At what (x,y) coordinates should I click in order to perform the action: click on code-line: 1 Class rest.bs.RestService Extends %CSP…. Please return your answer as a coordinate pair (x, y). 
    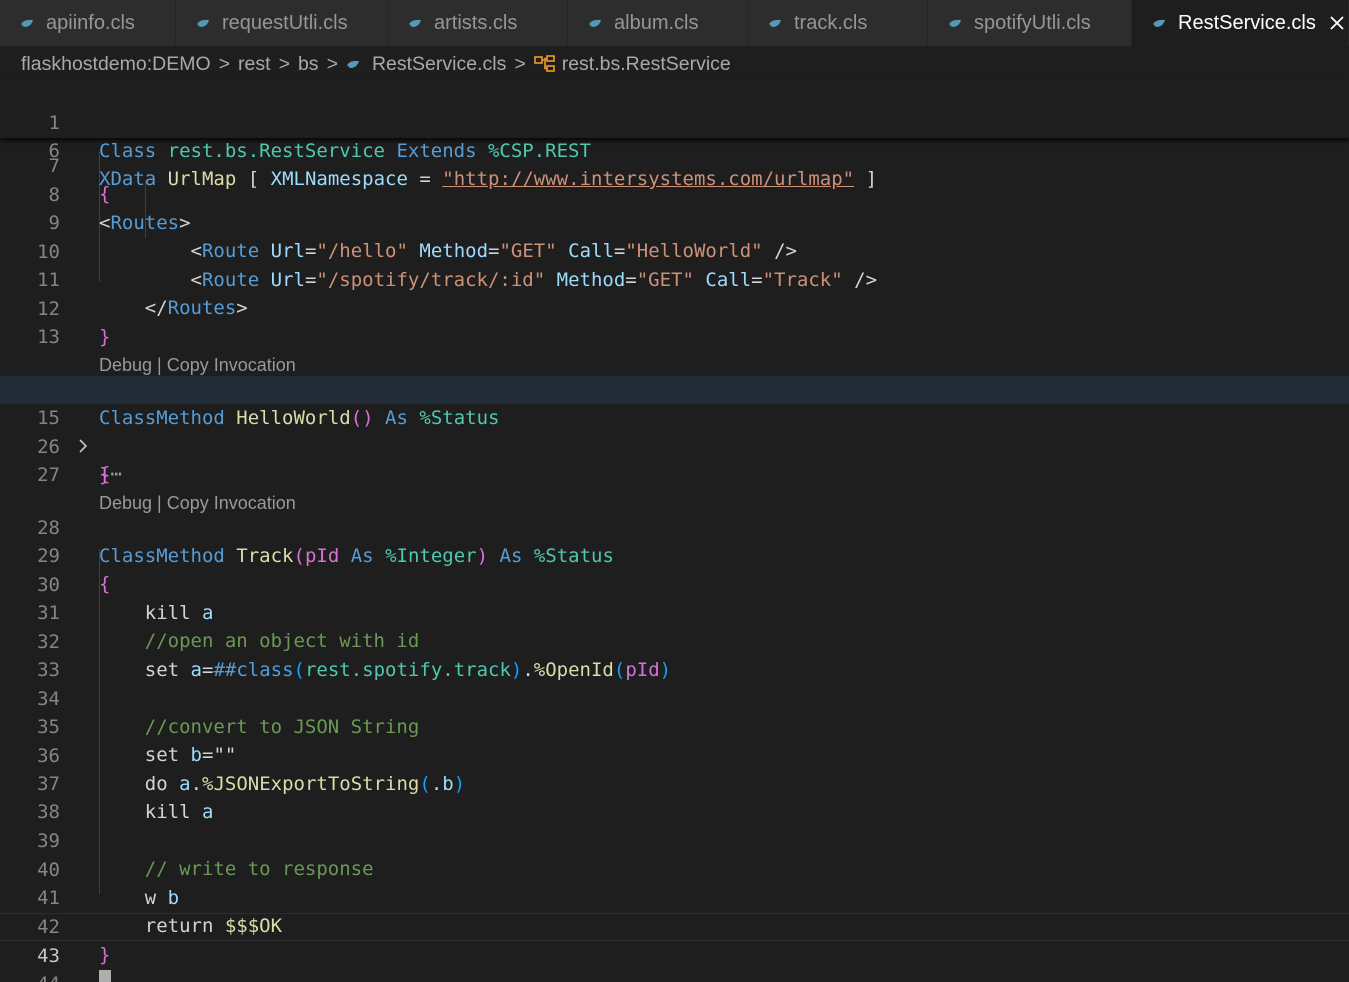
    Looking at the image, I should click on (674, 121).